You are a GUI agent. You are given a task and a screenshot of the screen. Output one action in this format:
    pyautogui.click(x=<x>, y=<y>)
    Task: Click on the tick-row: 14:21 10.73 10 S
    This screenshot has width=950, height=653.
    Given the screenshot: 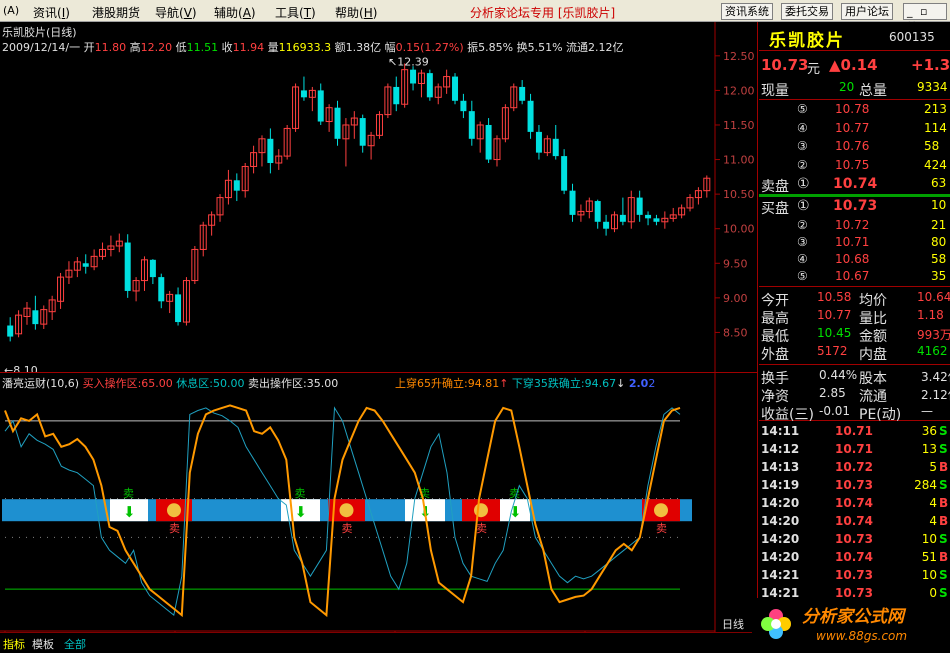 What is the action you would take?
    pyautogui.click(x=854, y=577)
    